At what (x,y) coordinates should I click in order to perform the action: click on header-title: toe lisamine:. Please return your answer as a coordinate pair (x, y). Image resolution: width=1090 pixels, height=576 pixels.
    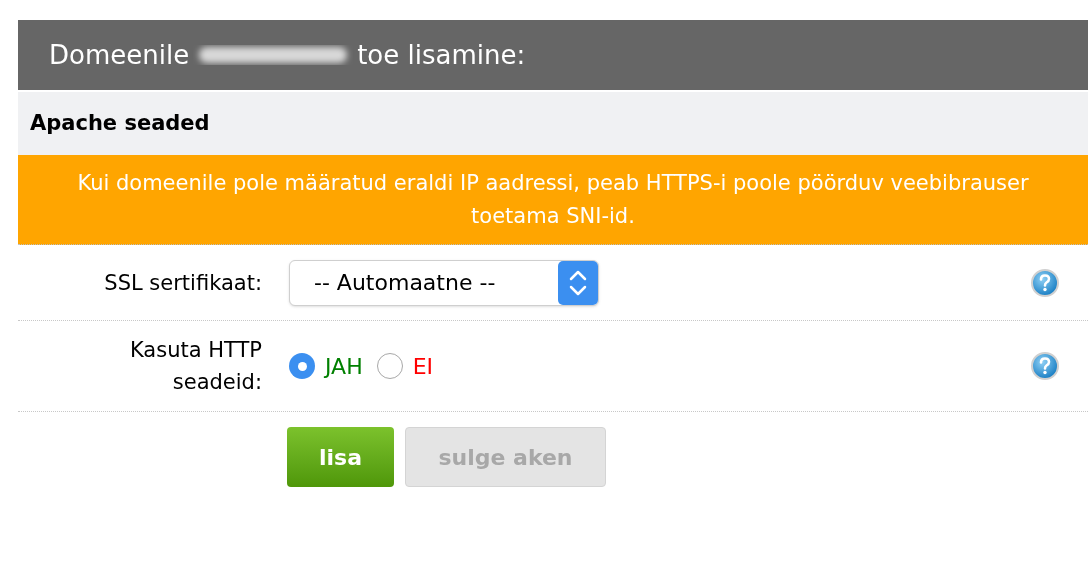
    Looking at the image, I should click on (441, 55).